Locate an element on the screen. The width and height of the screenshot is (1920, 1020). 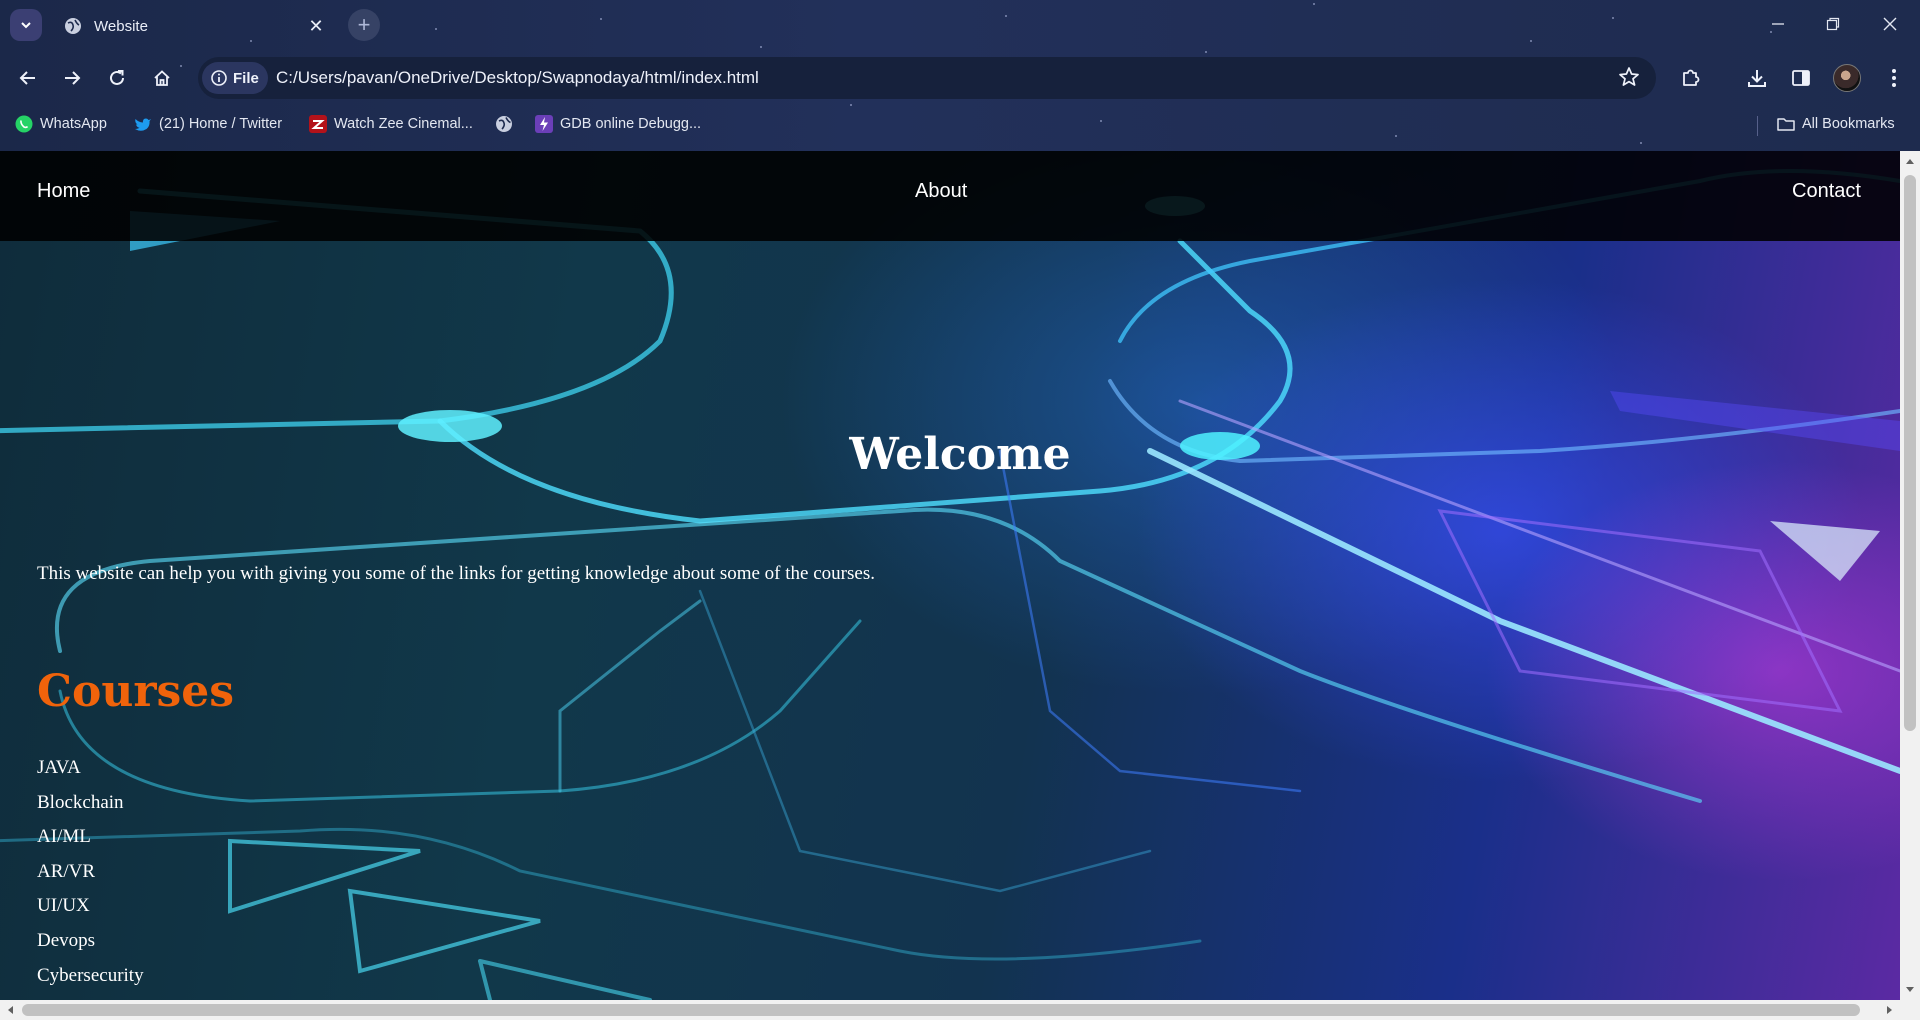
course-item: JAVA is located at coordinates (59, 767).